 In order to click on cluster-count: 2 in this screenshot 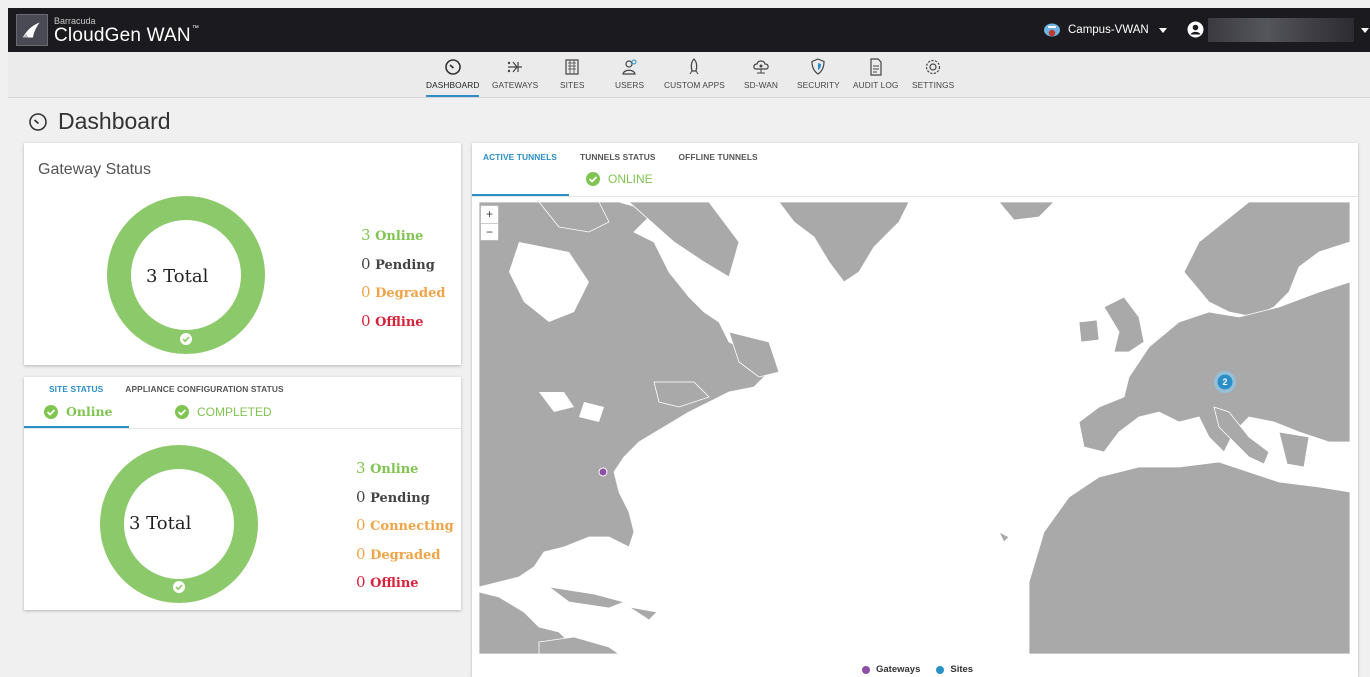, I will do `click(1225, 382)`.